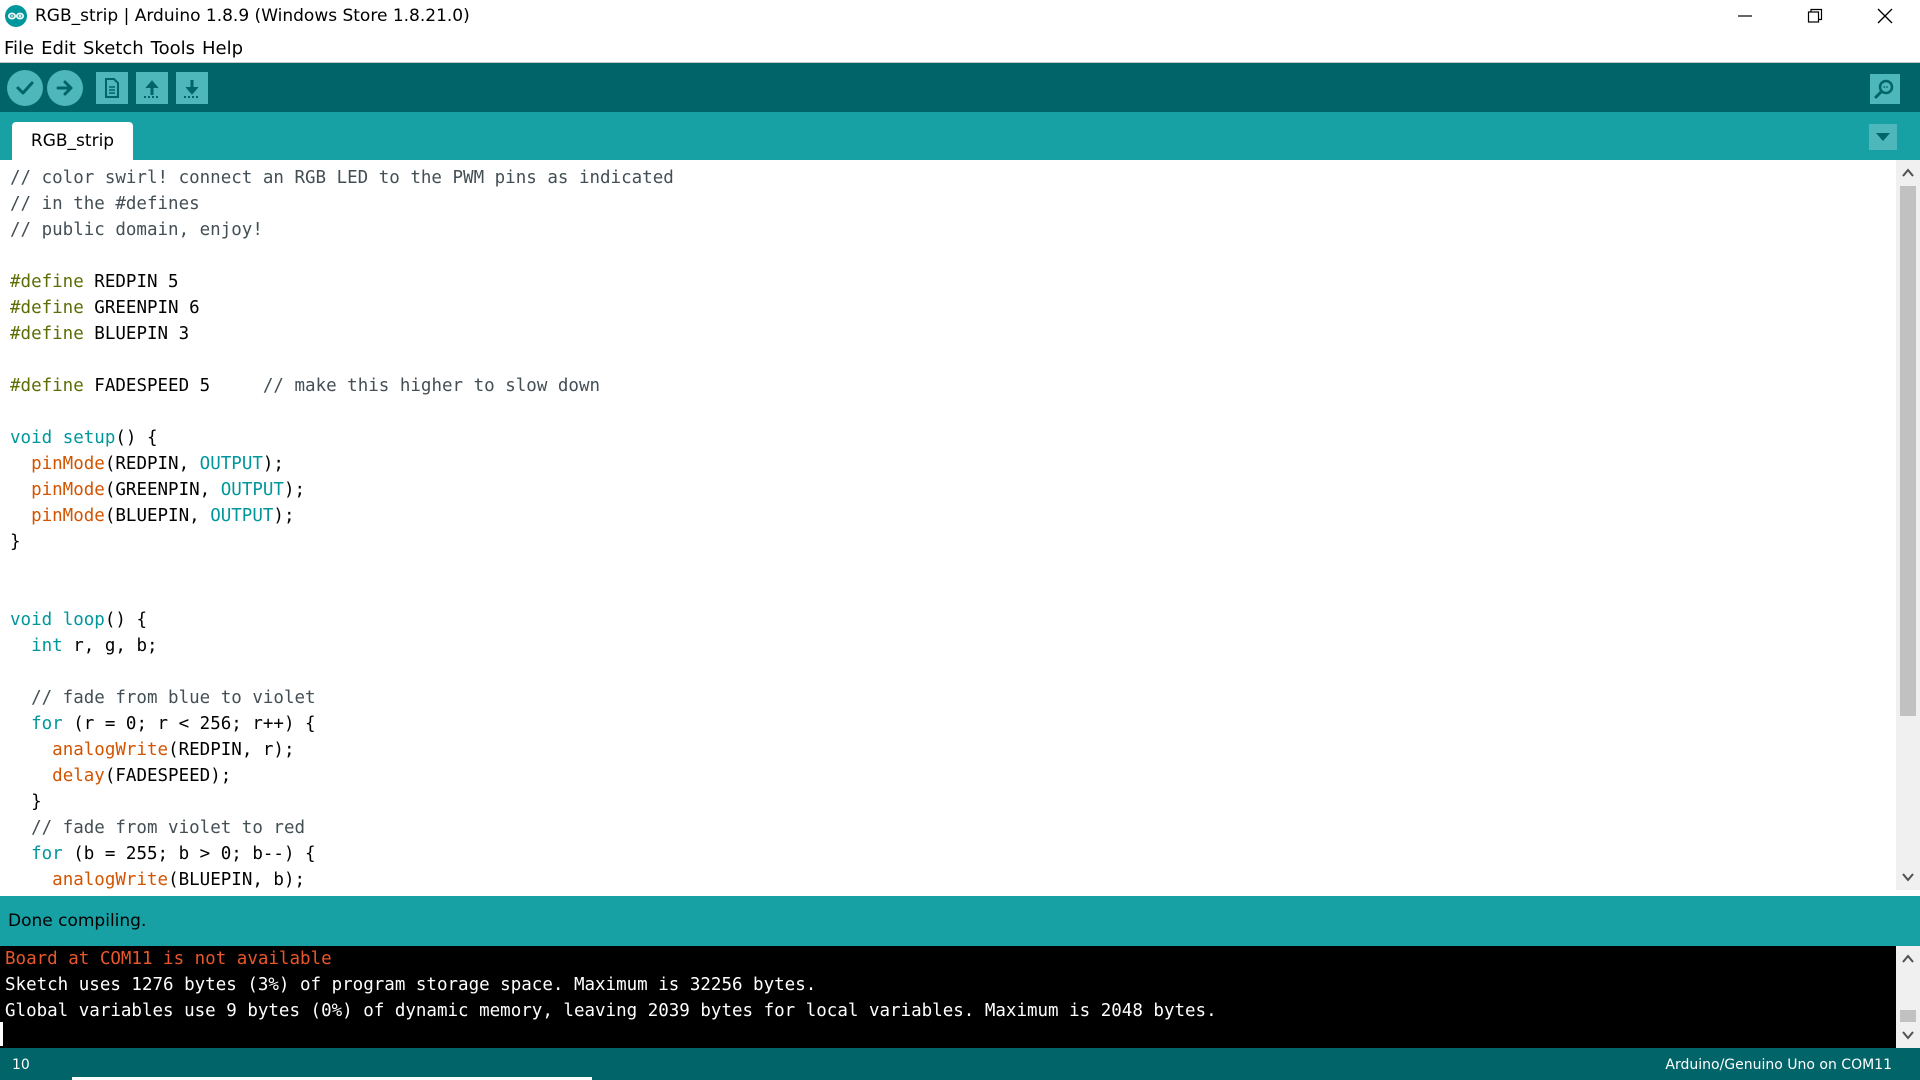 Image resolution: width=1920 pixels, height=1080 pixels. I want to click on console-cursor, so click(1, 1034).